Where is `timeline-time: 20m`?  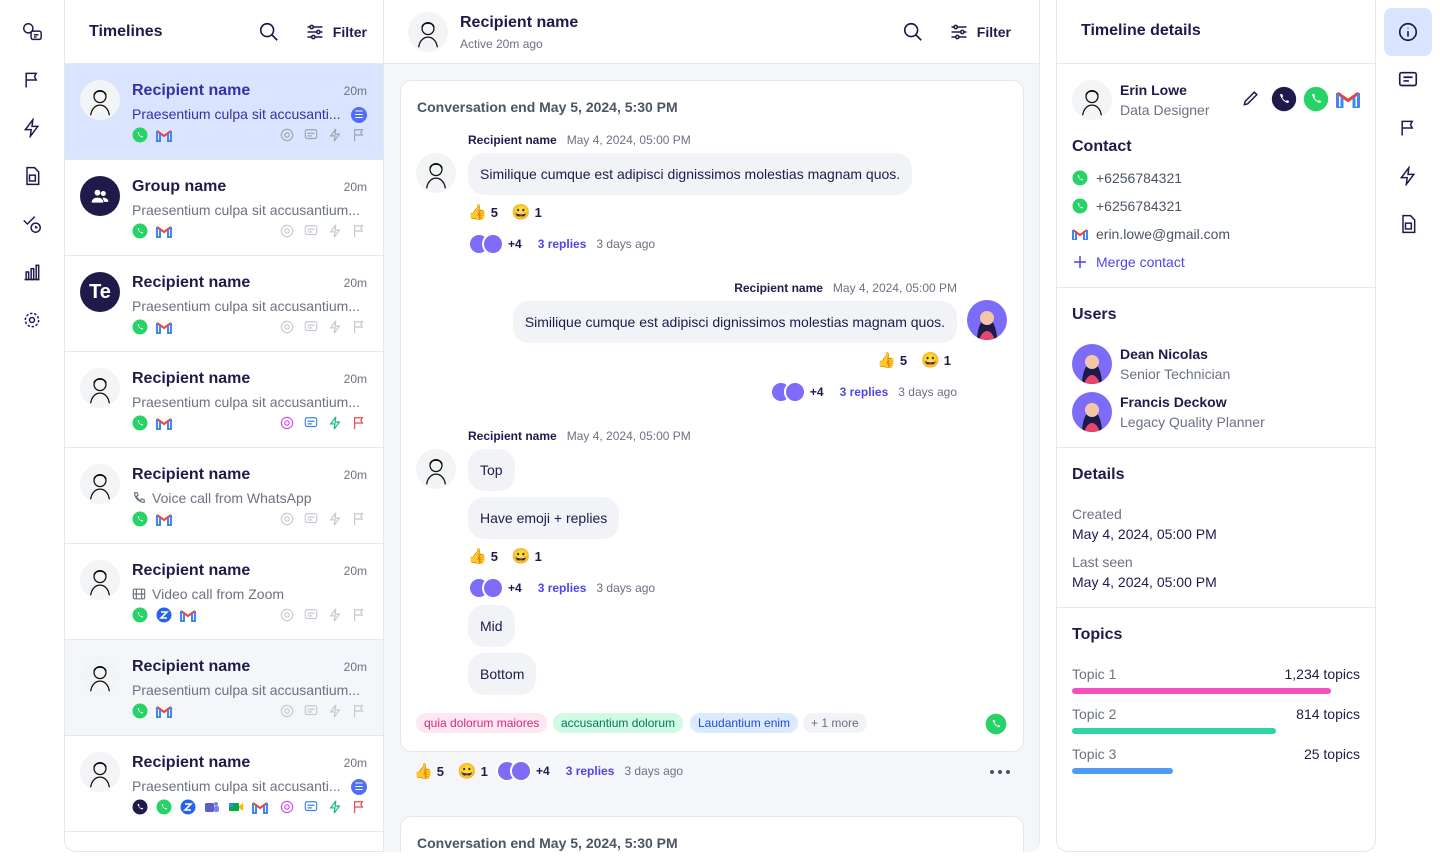 timeline-time: 20m is located at coordinates (355, 571).